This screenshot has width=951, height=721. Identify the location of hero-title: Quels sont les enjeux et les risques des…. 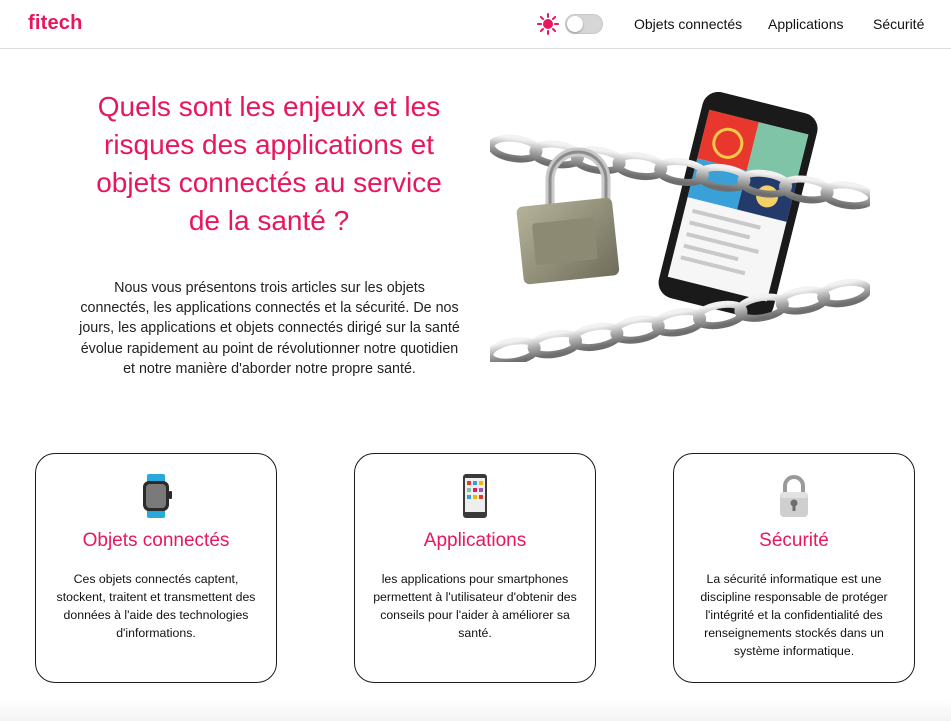
(269, 163).